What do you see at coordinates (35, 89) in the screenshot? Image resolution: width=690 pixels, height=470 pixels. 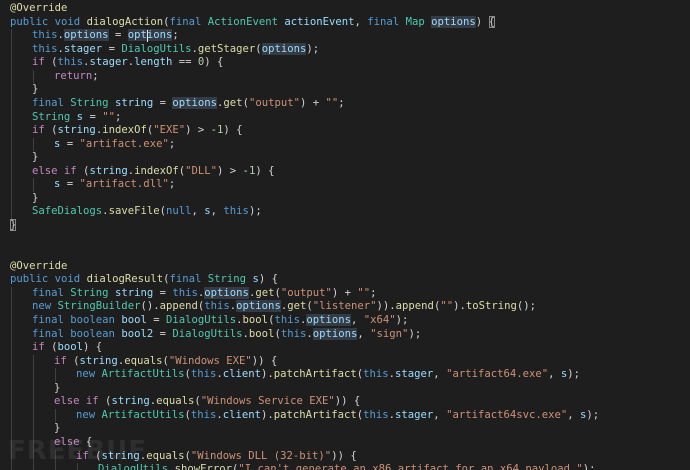 I see `code-token: }` at bounding box center [35, 89].